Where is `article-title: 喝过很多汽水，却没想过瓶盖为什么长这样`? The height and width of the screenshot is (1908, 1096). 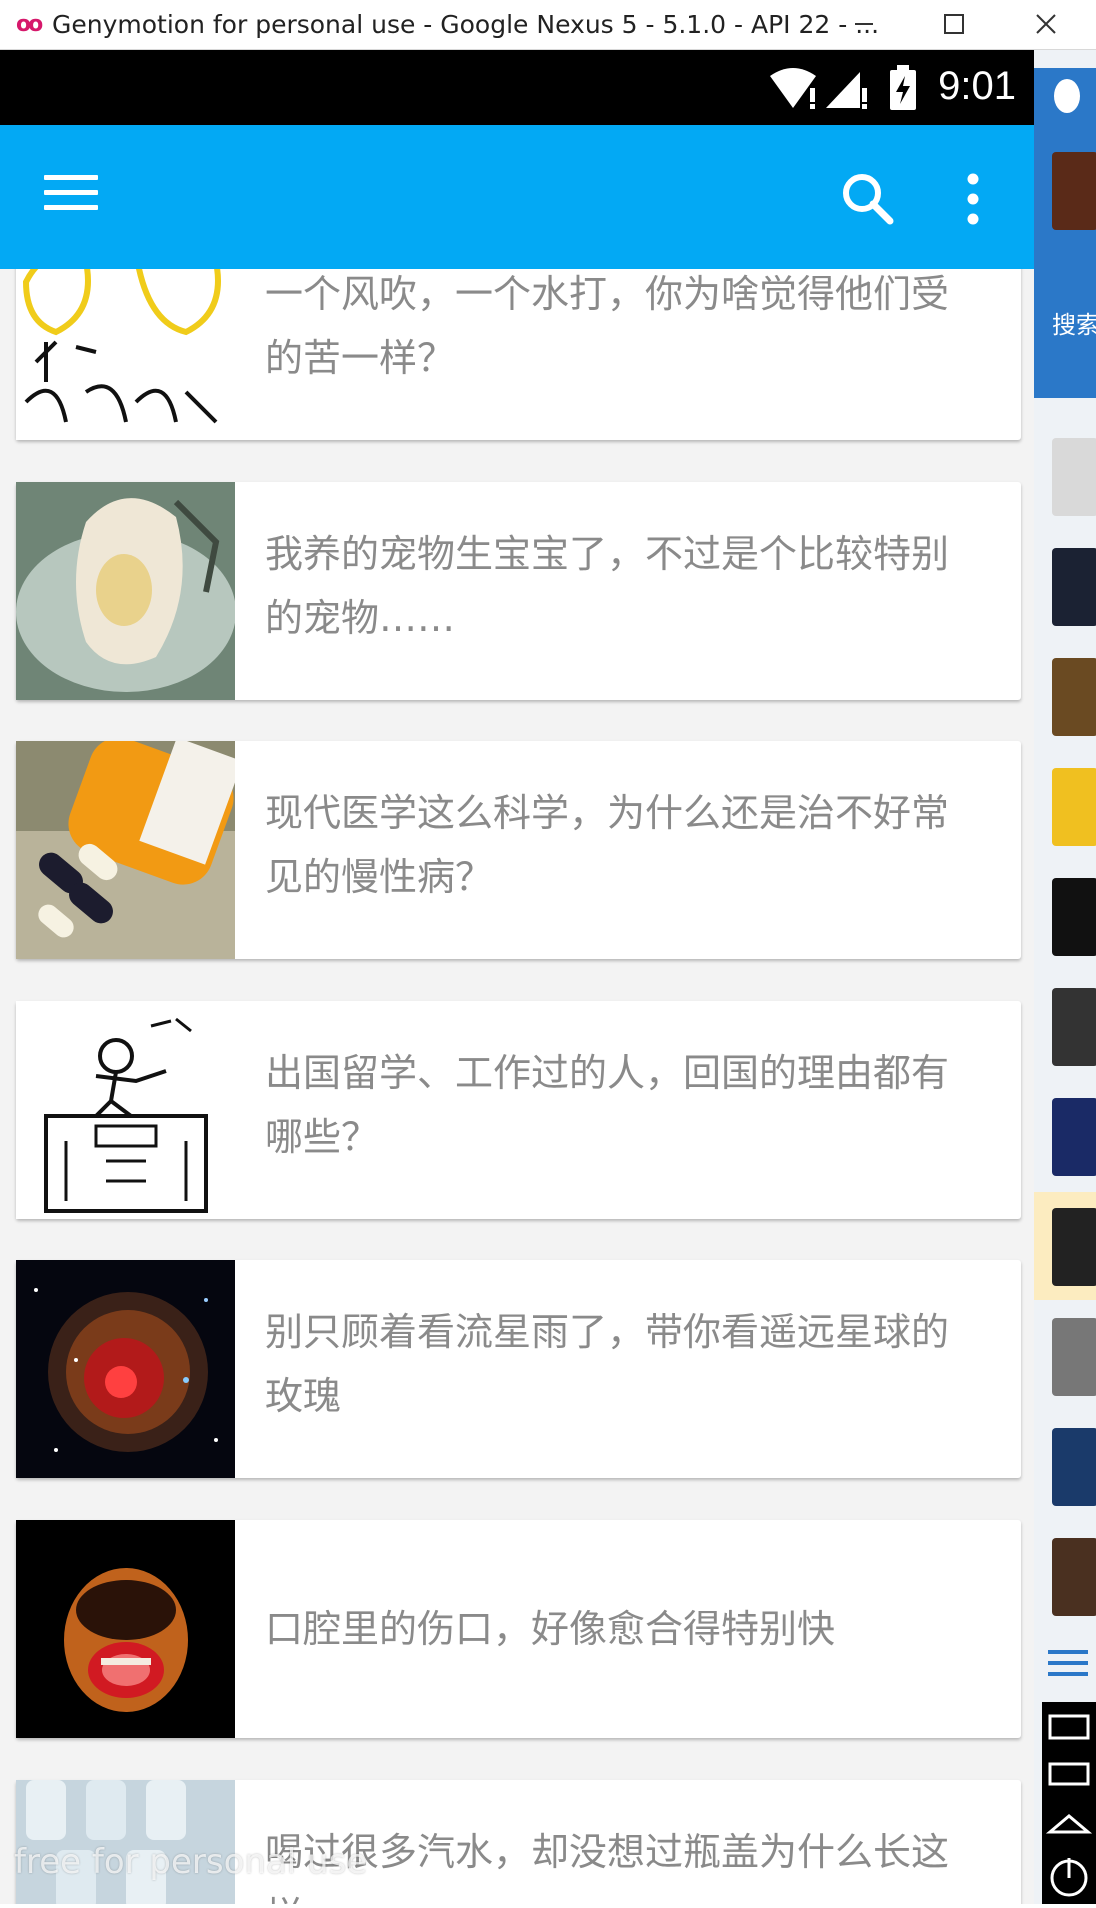
article-title: 喝过很多汽水，却没想过瓶盖为什么长这样 is located at coordinates (615, 1862).